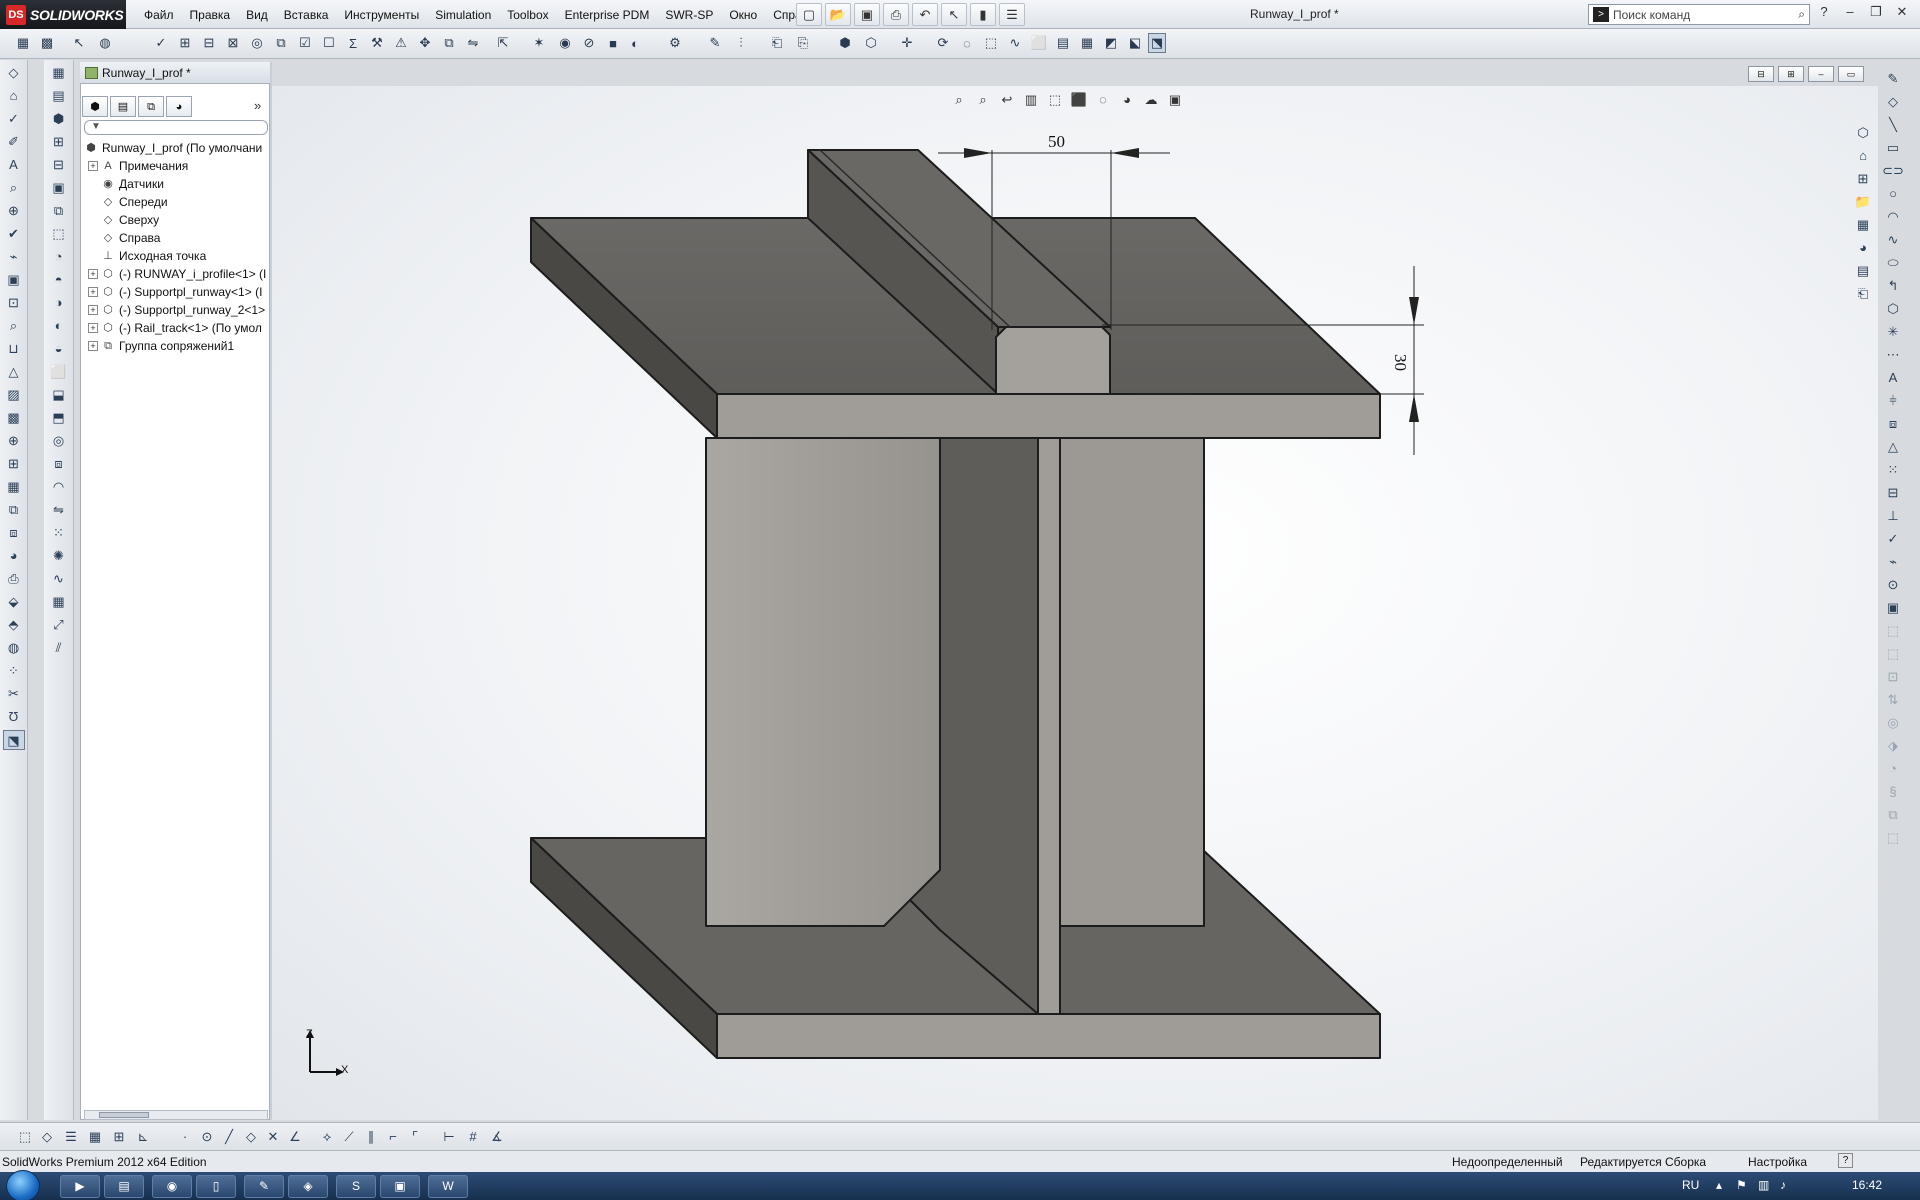 The width and height of the screenshot is (1920, 1200). What do you see at coordinates (151, 106) in the screenshot?
I see `configurationmanager-tab-icon: ⧉` at bounding box center [151, 106].